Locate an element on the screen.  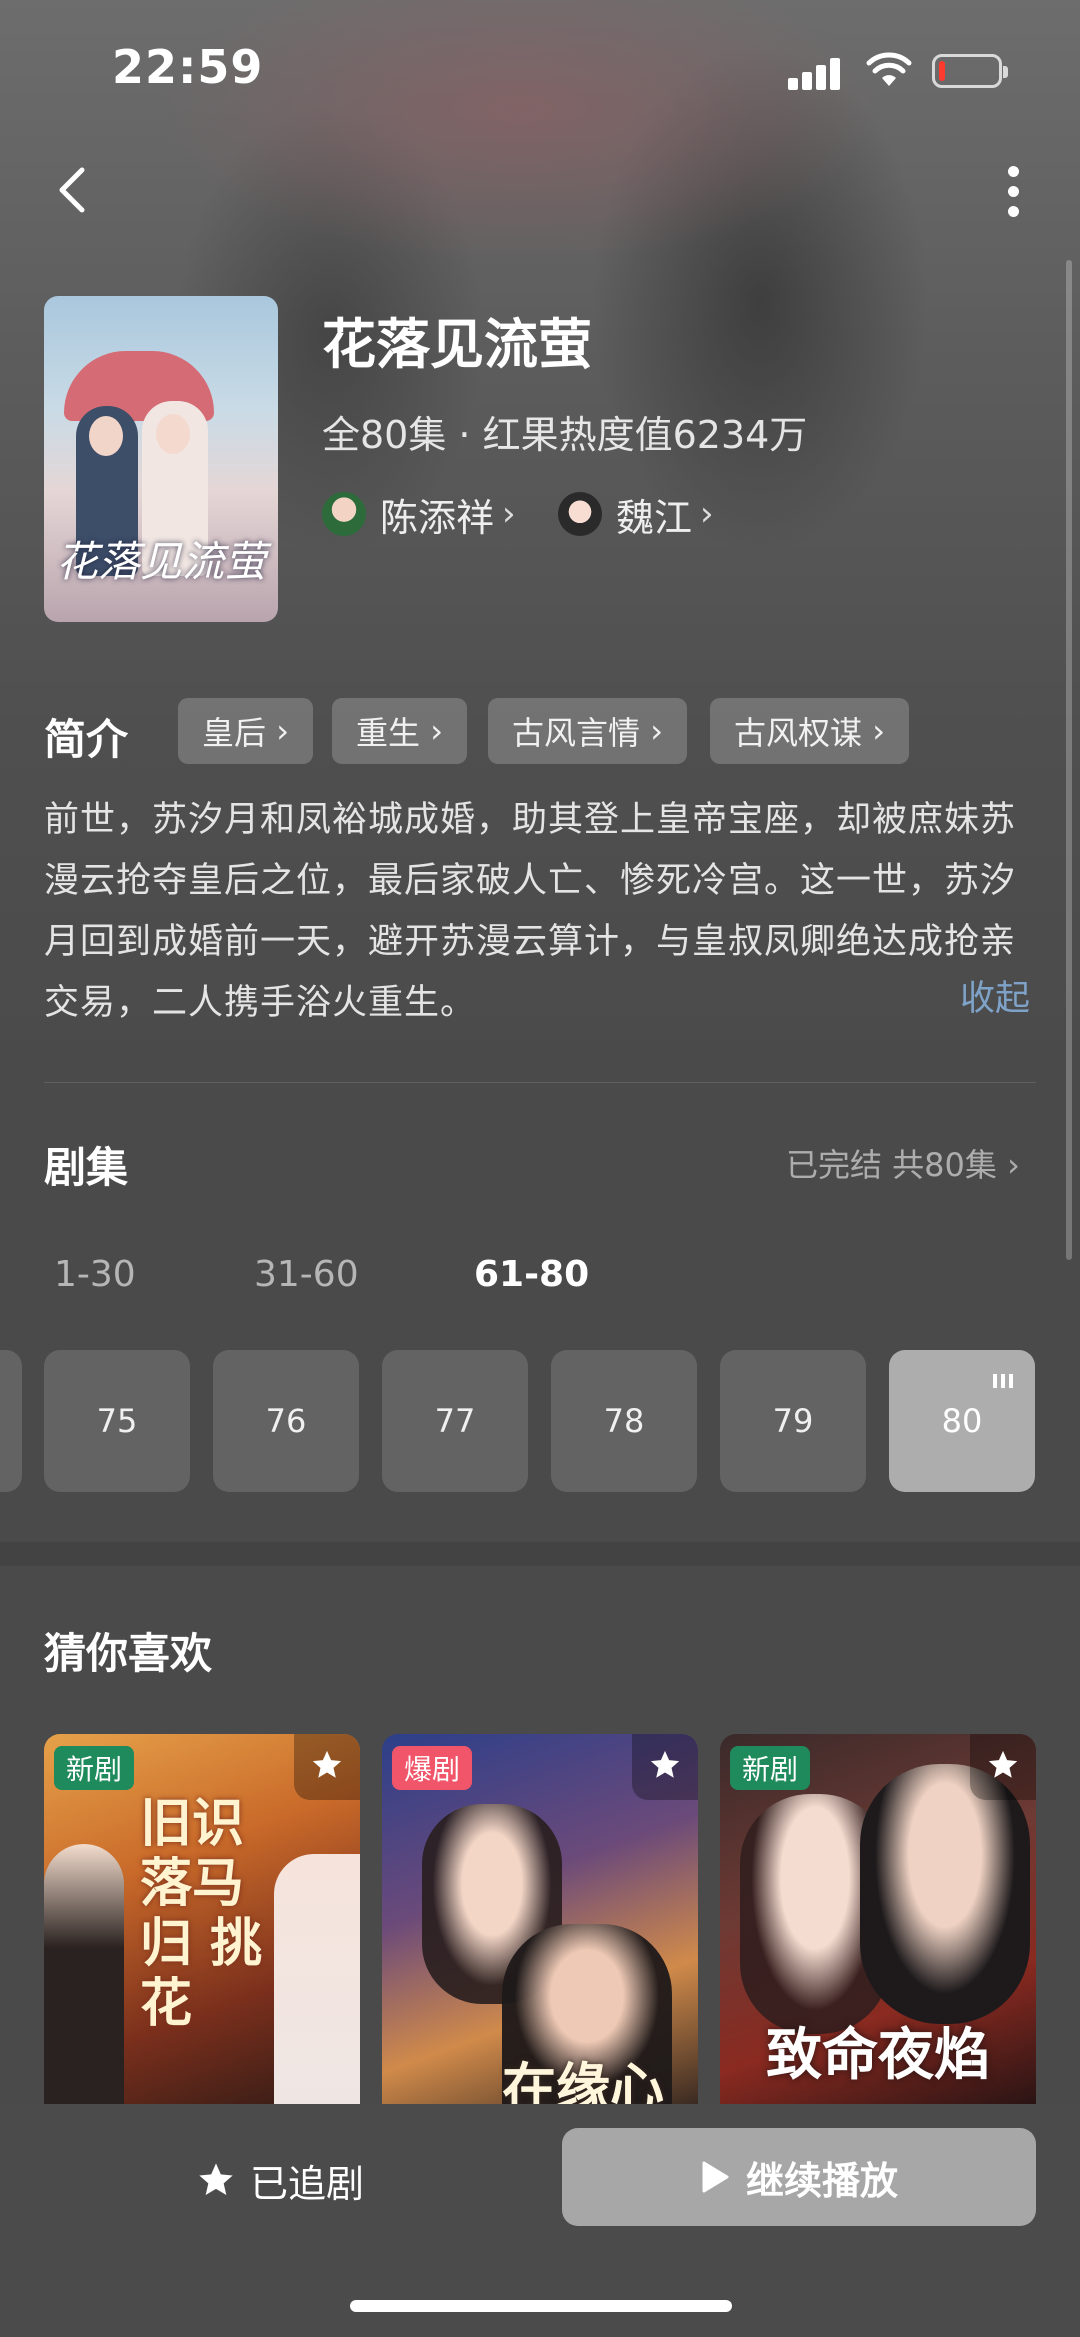
actor-link-2: 魏江 › is located at coordinates (636, 515).